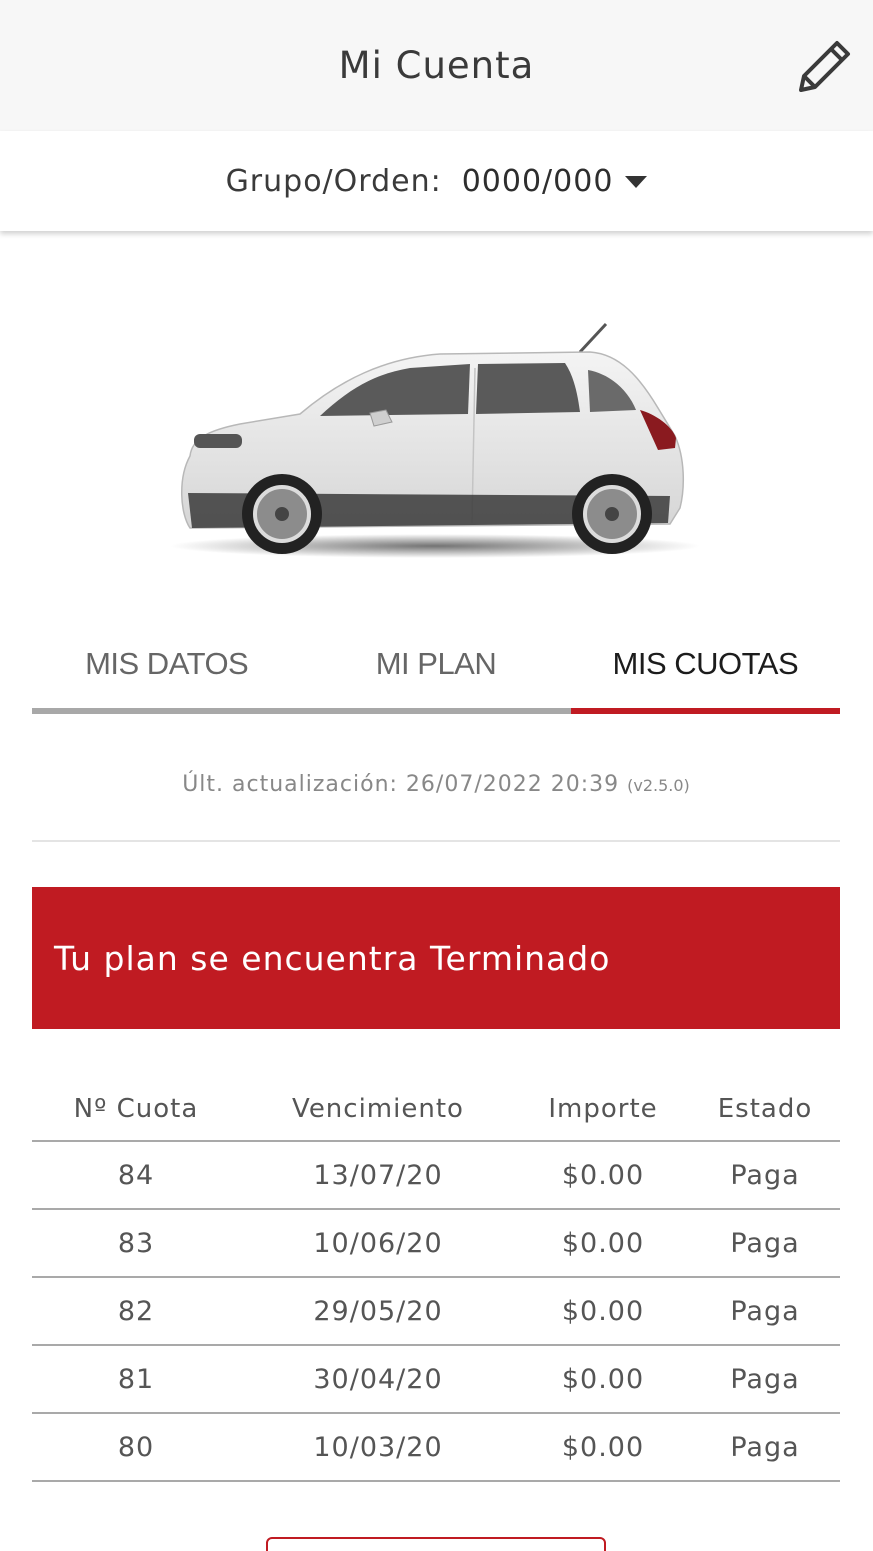 This screenshot has height=1551, width=873. What do you see at coordinates (436, 1544) in the screenshot?
I see `more-button` at bounding box center [436, 1544].